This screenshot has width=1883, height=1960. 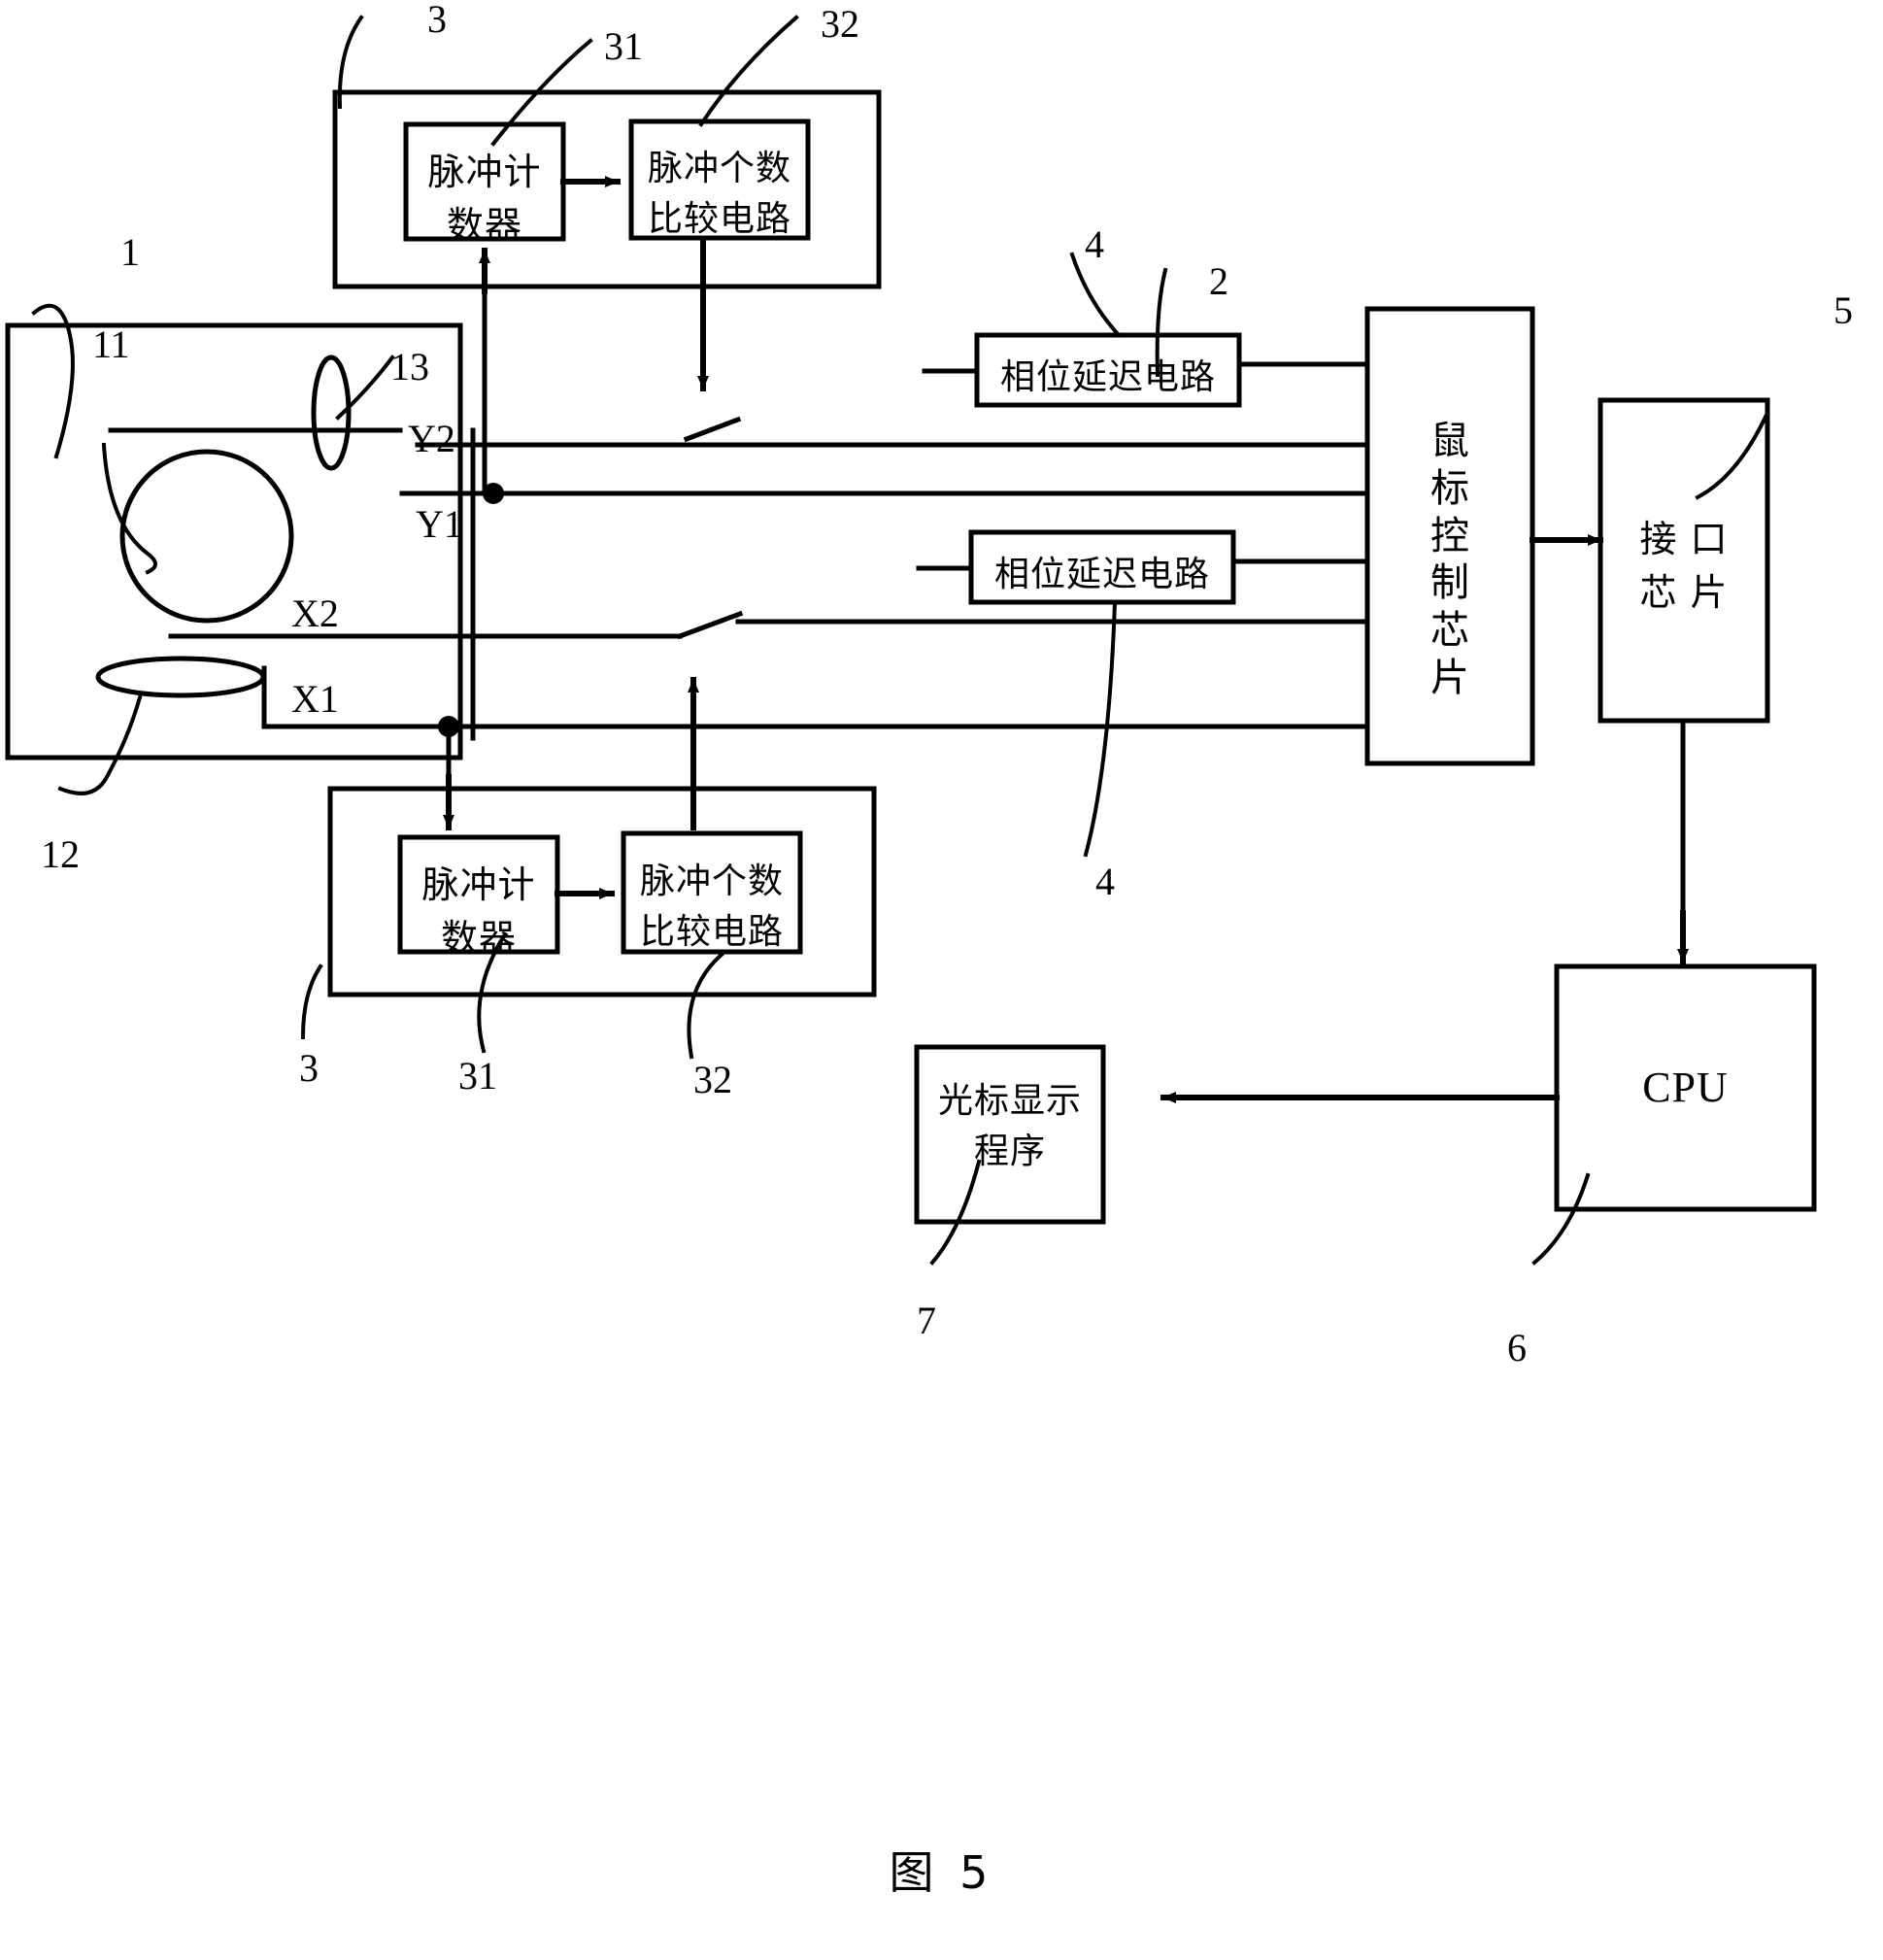 I want to click on numeral-6: 6, so click(x=1517, y=1348).